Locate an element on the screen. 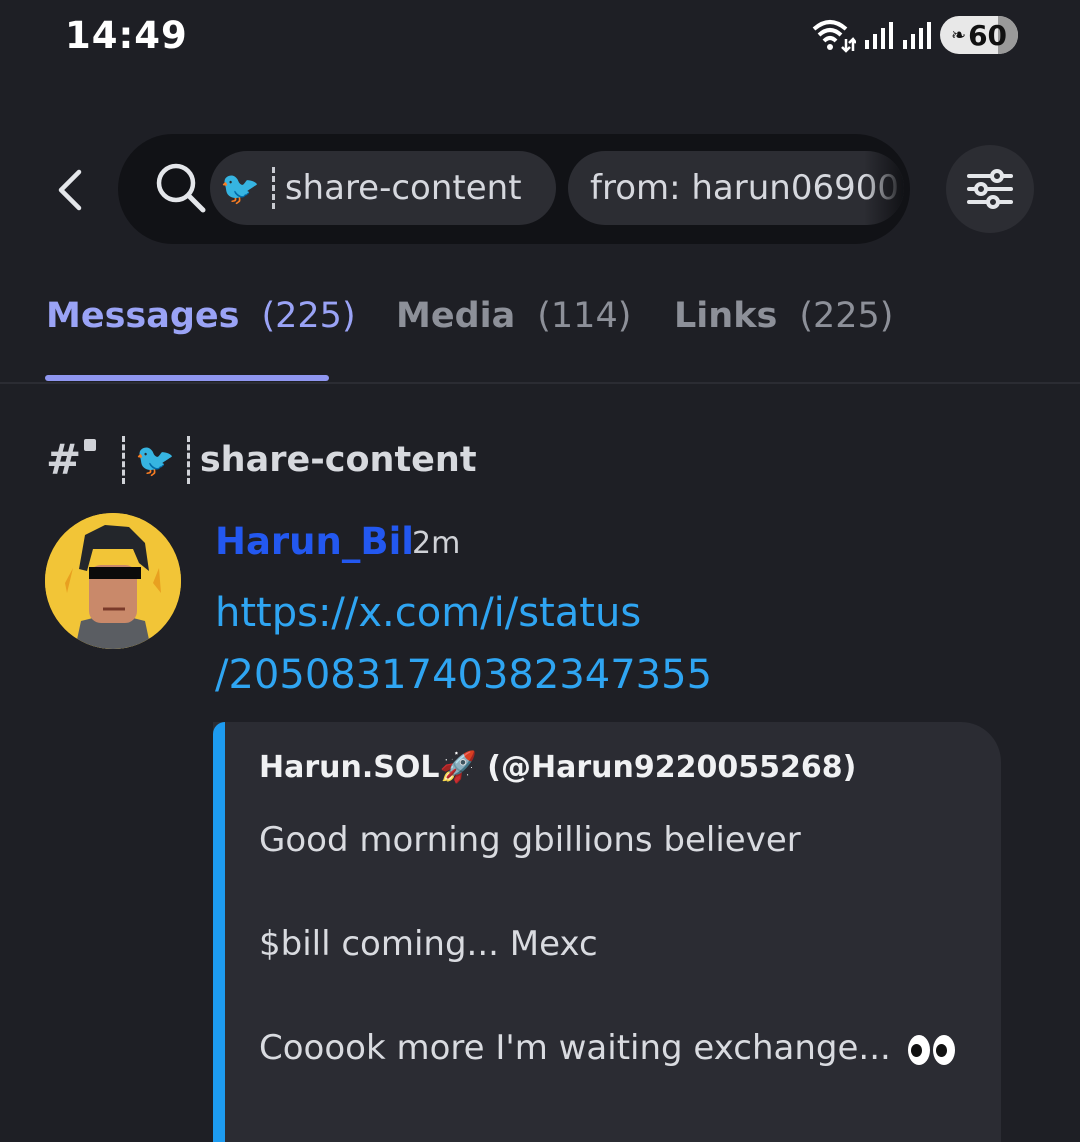 The width and height of the screenshot is (1080, 1142). results-tabs: Messages (225) Media (114) Links (225) is located at coordinates (540, 337).